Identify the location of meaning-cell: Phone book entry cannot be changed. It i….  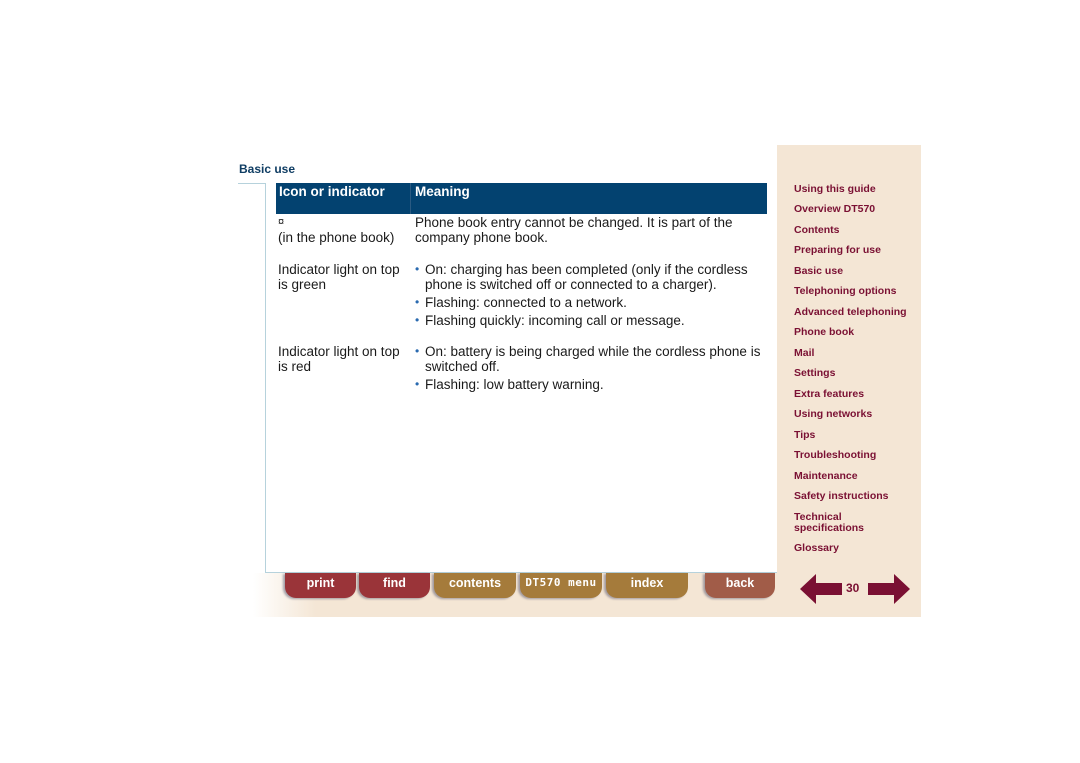
(574, 230).